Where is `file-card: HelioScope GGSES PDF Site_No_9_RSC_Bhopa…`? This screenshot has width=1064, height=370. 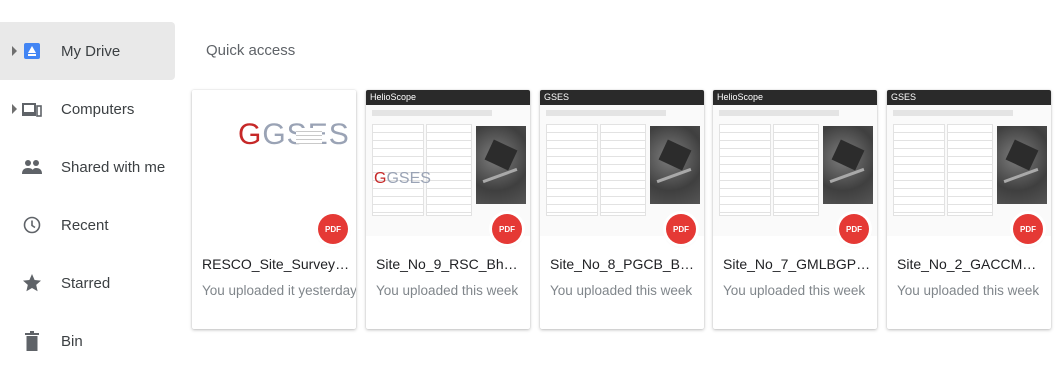 file-card: HelioScope GGSES PDF Site_No_9_RSC_Bhopa… is located at coordinates (448, 209).